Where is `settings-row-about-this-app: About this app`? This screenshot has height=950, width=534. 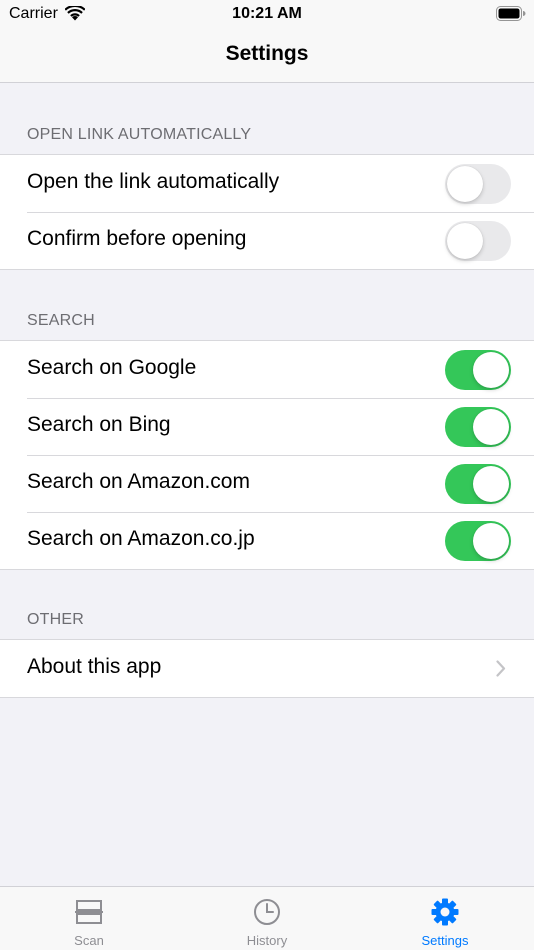
settings-row-about-this-app: About this app is located at coordinates (267, 668).